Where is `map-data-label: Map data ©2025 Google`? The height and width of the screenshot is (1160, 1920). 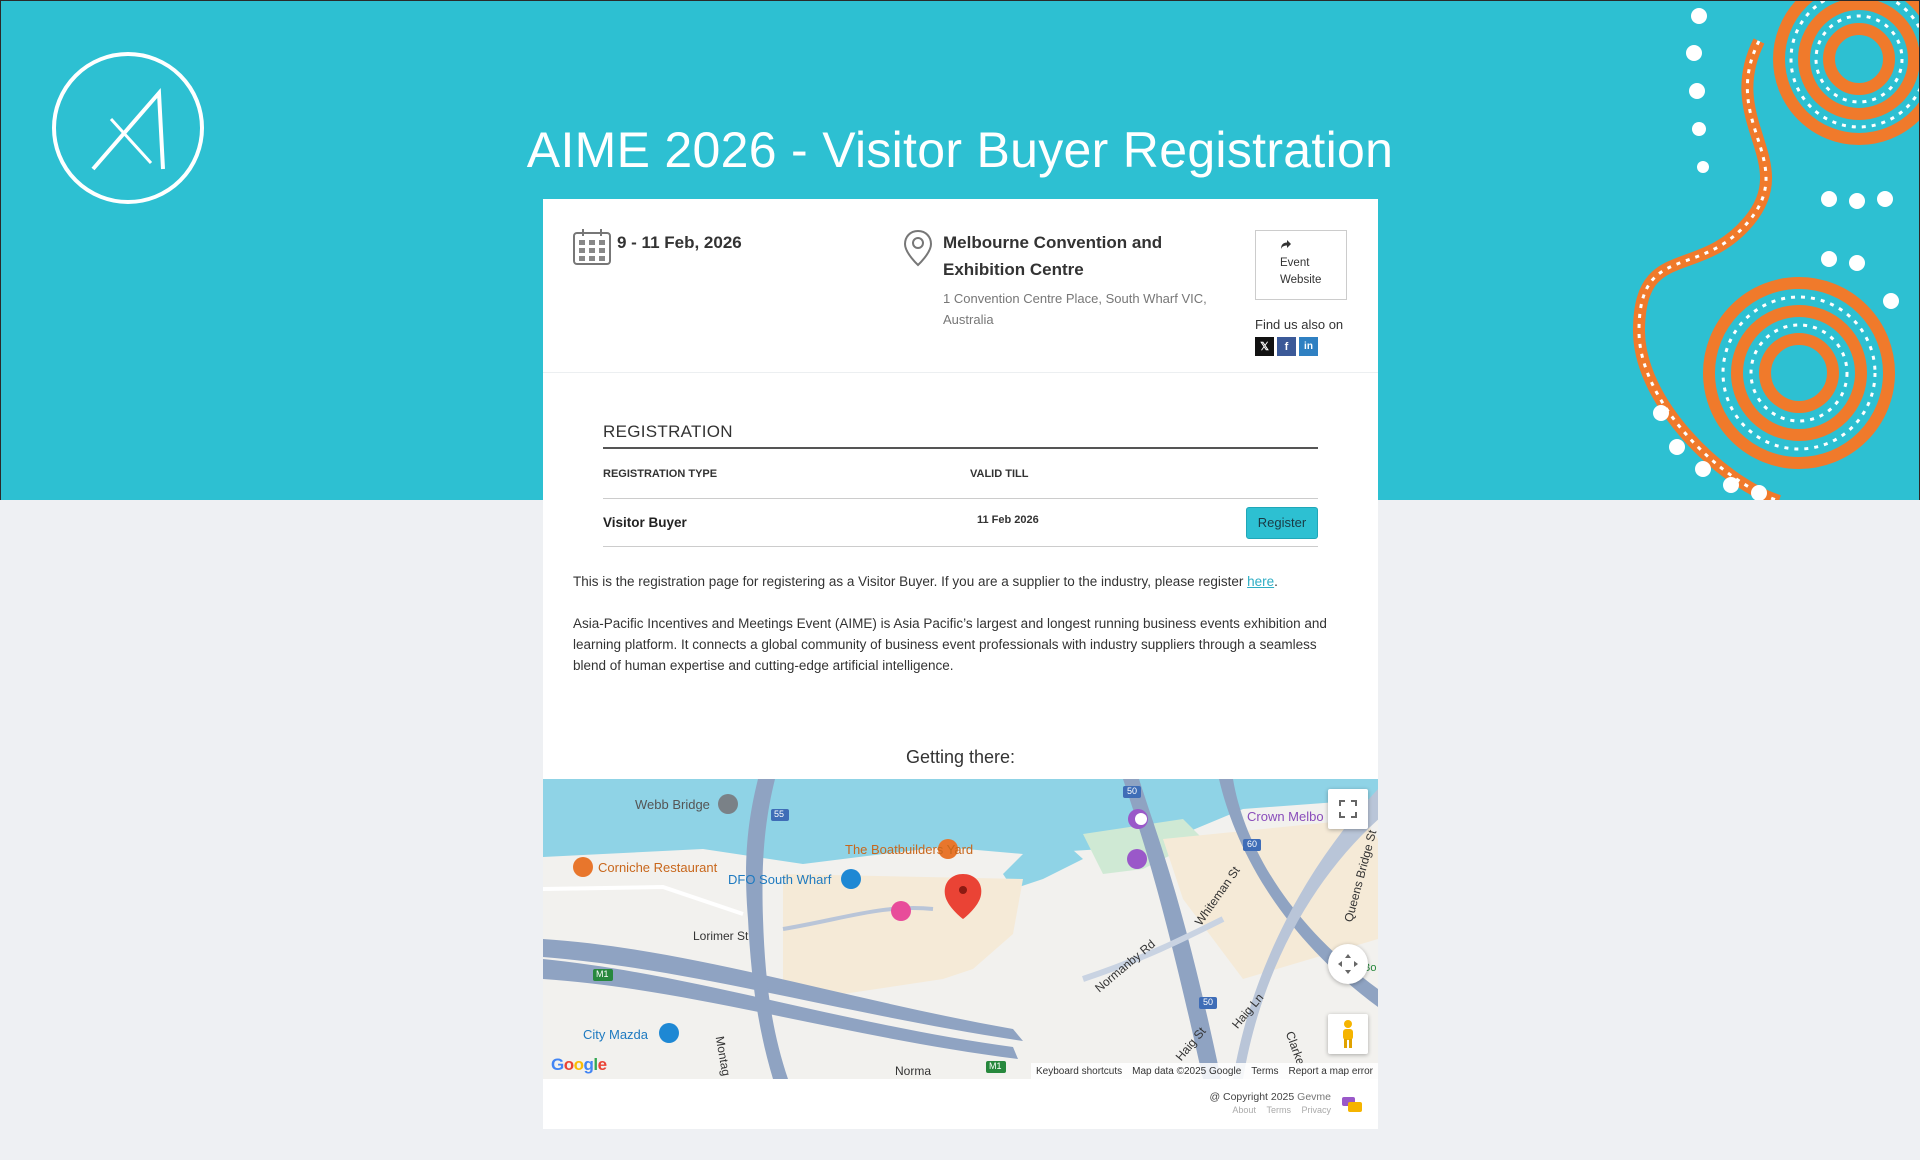 map-data-label: Map data ©2025 Google is located at coordinates (1187, 1071).